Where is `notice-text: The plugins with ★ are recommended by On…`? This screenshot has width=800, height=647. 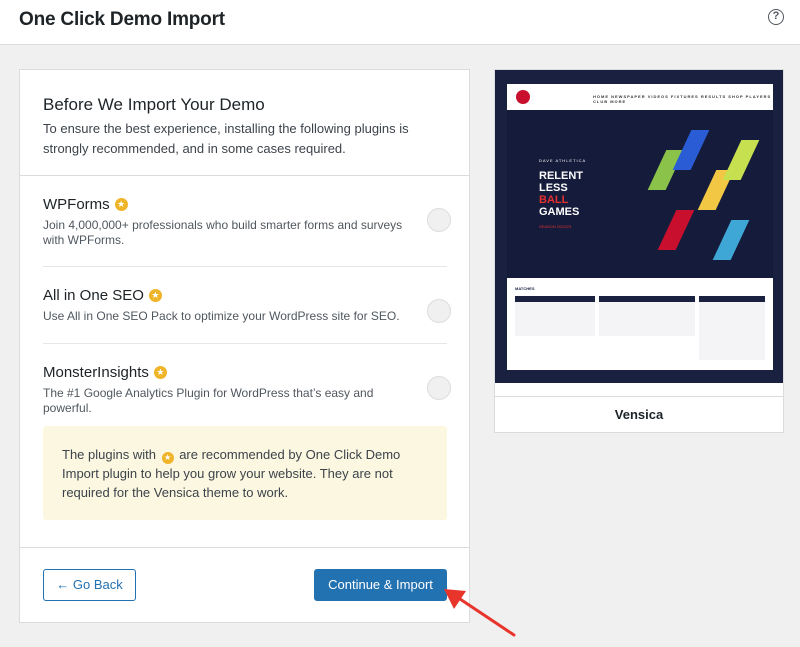
notice-text: The plugins with ★ are recommended by On… is located at coordinates (242, 473).